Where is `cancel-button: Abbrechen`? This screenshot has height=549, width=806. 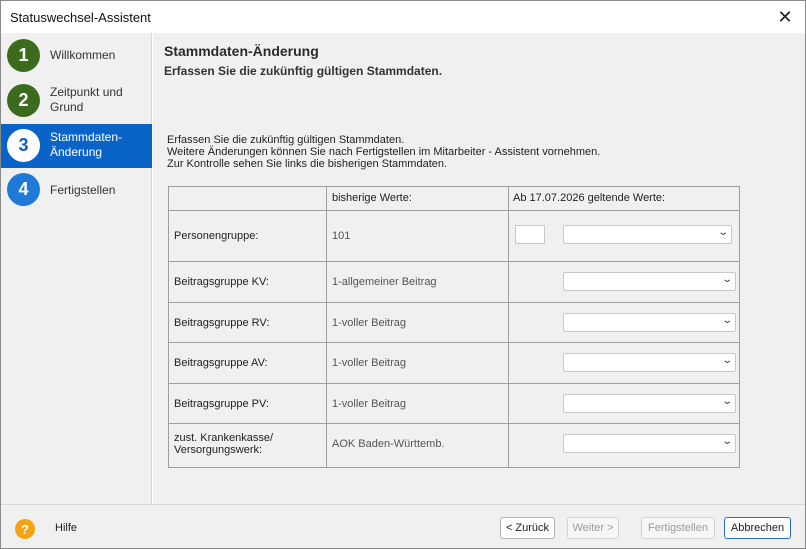 cancel-button: Abbrechen is located at coordinates (757, 528).